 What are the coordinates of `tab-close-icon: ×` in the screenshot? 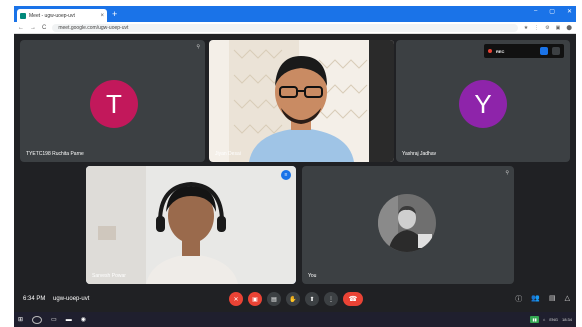 It's located at (102, 16).